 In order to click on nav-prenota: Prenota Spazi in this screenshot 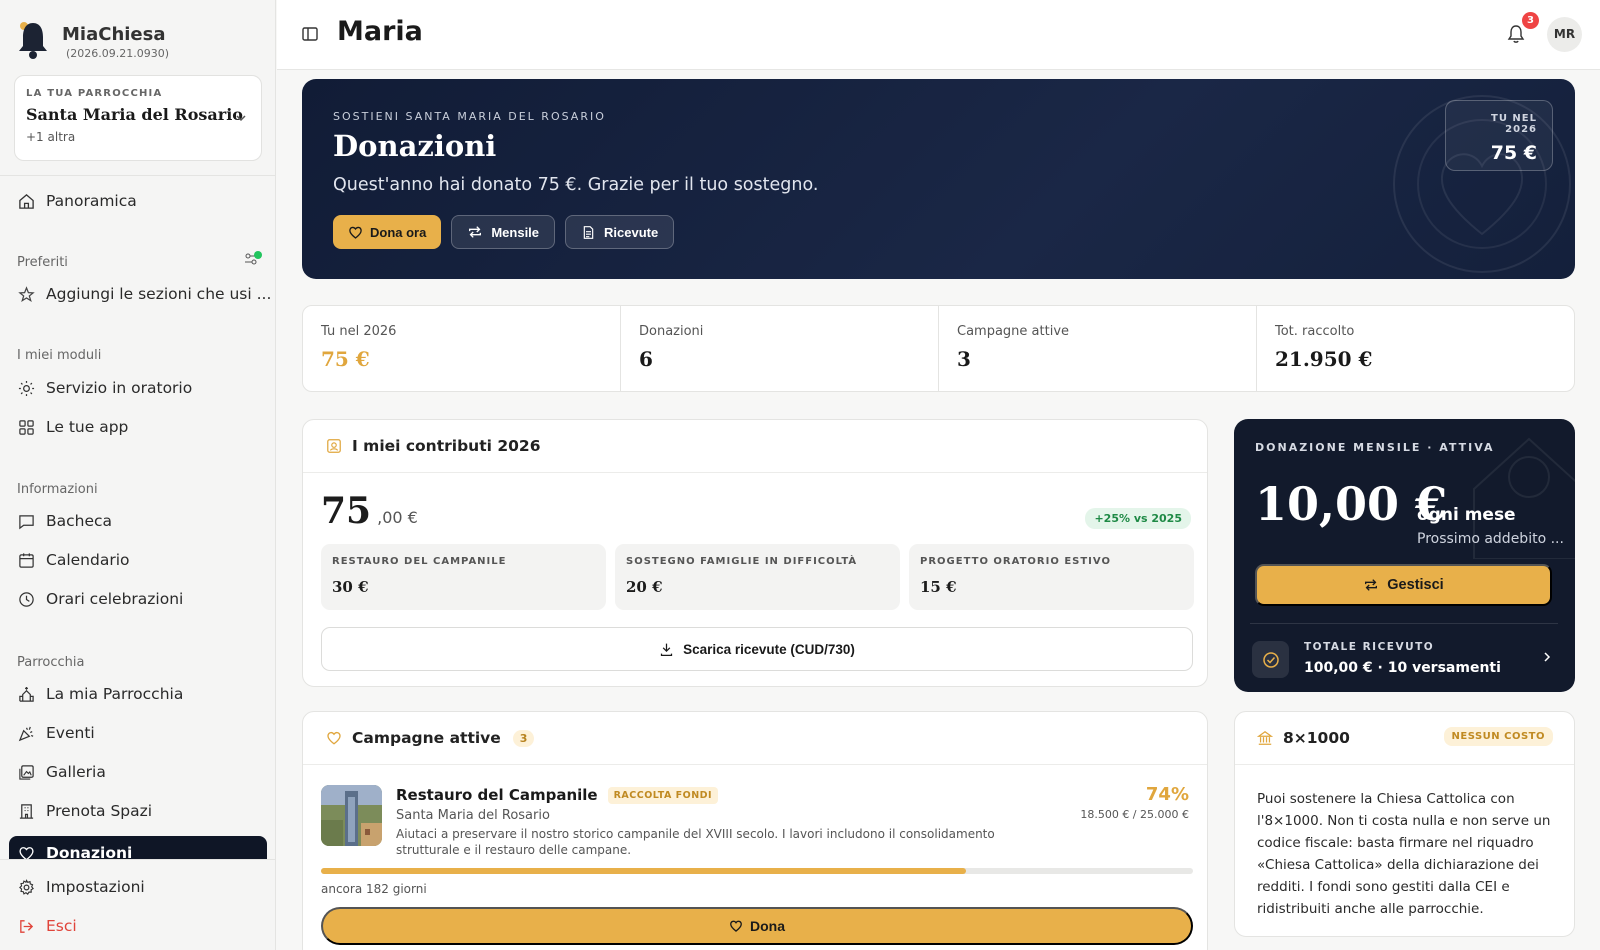, I will do `click(85, 811)`.